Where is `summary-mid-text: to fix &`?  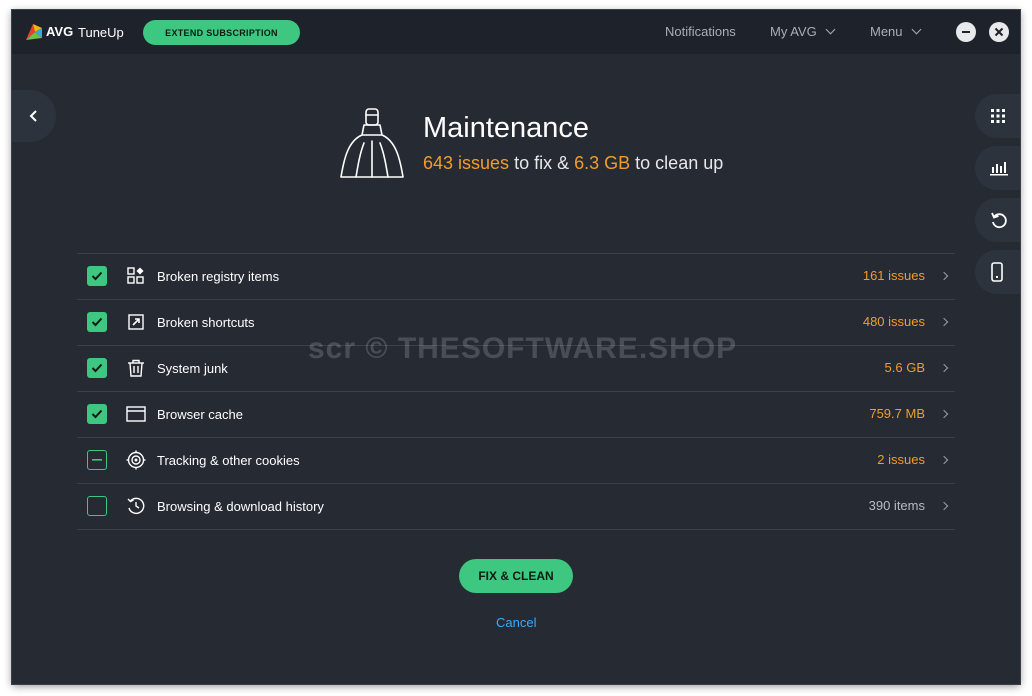
summary-mid-text: to fix & is located at coordinates (542, 163).